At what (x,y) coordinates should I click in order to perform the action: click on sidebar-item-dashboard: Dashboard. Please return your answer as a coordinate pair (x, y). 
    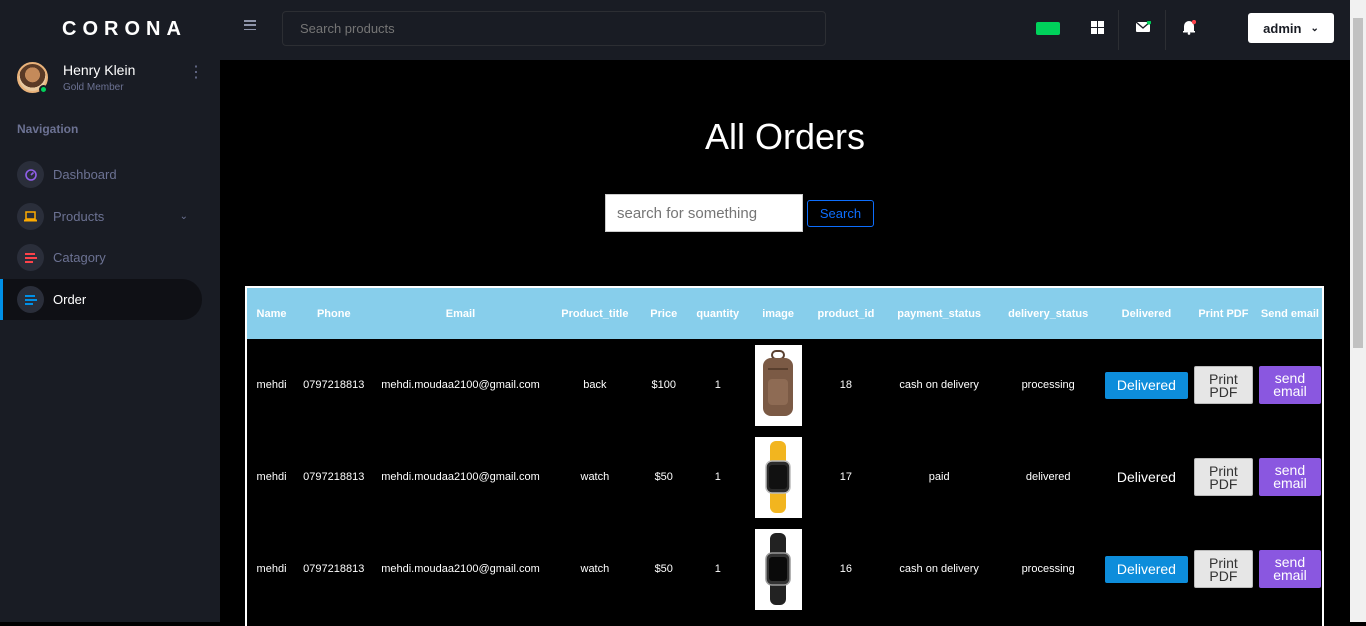
    Looking at the image, I should click on (101, 174).